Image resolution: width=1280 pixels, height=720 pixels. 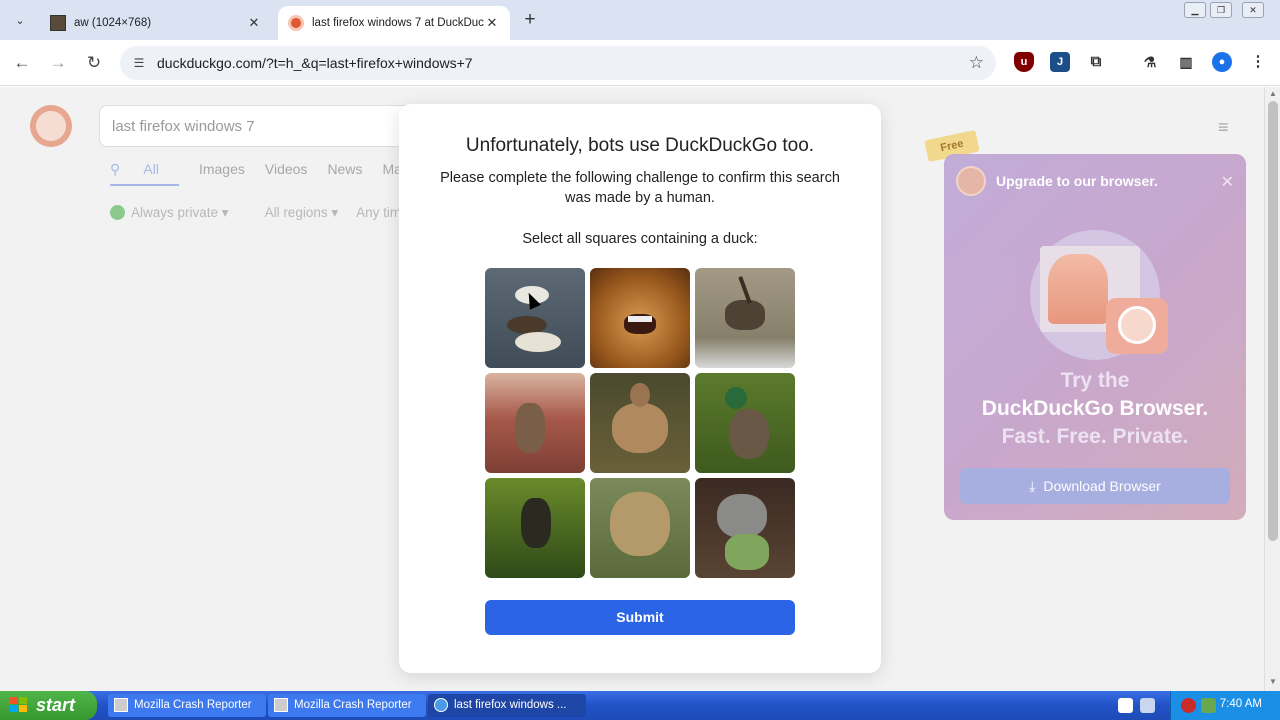 I want to click on close-window-button: ✕, so click(x=1253, y=10).